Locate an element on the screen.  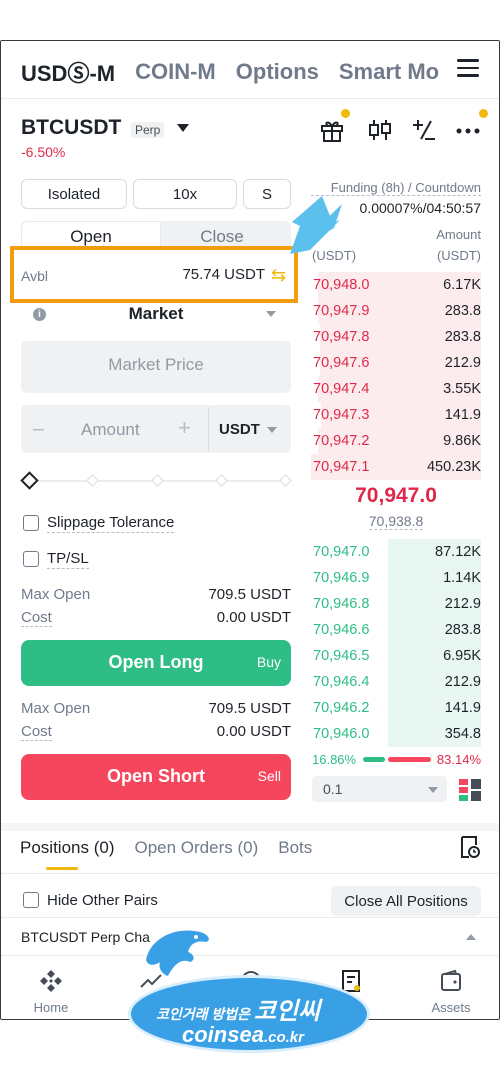
open-long-button: Open Long Buy is located at coordinates (156, 663).